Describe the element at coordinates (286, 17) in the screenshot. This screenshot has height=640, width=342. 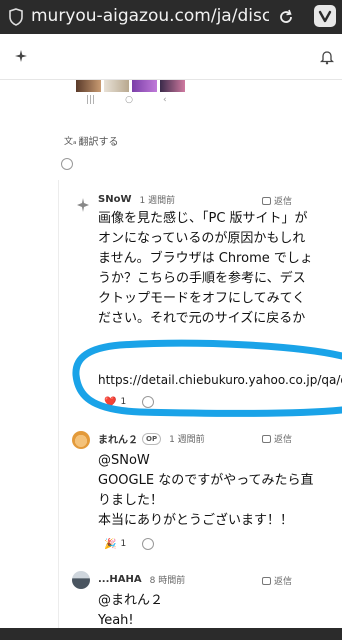
I see `reload-icon` at that location.